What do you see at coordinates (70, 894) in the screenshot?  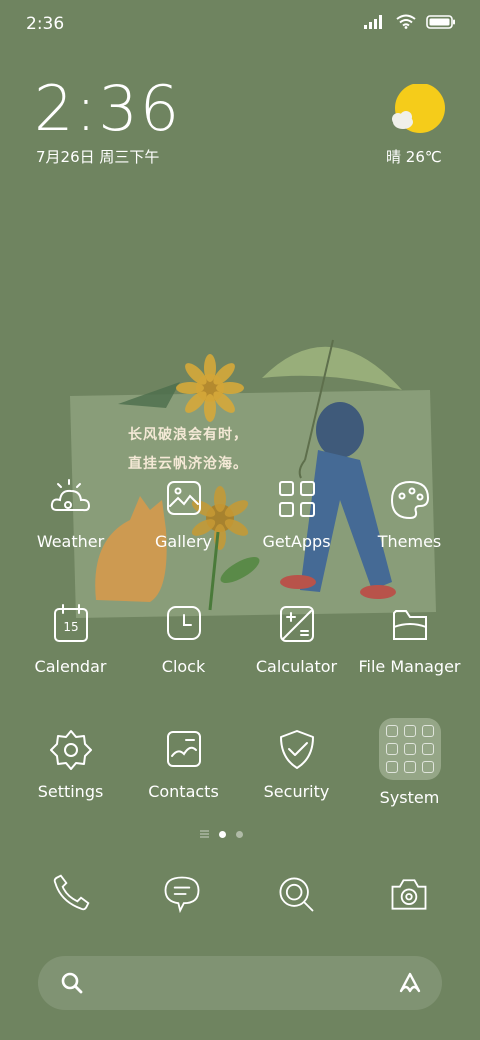 I see `phone-icon` at bounding box center [70, 894].